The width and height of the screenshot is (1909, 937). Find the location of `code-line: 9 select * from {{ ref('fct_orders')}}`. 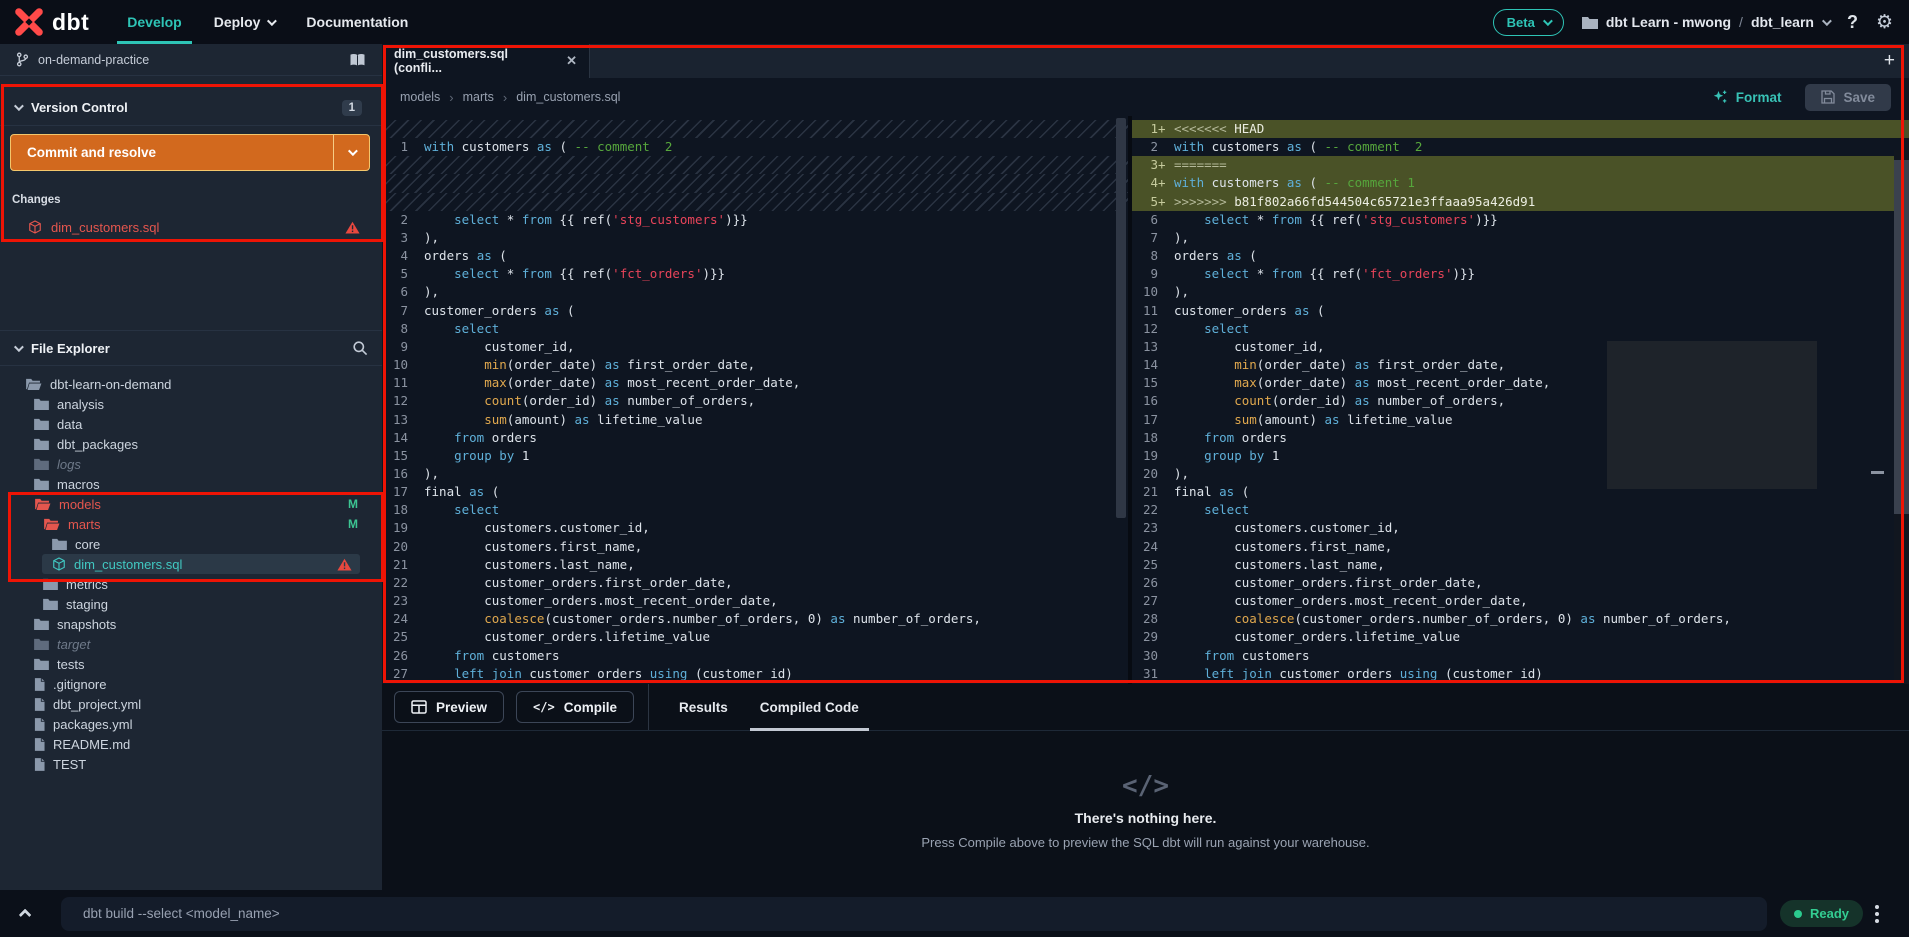

code-line: 9 select * from {{ ref('fct_orders')}} is located at coordinates (1520, 274).